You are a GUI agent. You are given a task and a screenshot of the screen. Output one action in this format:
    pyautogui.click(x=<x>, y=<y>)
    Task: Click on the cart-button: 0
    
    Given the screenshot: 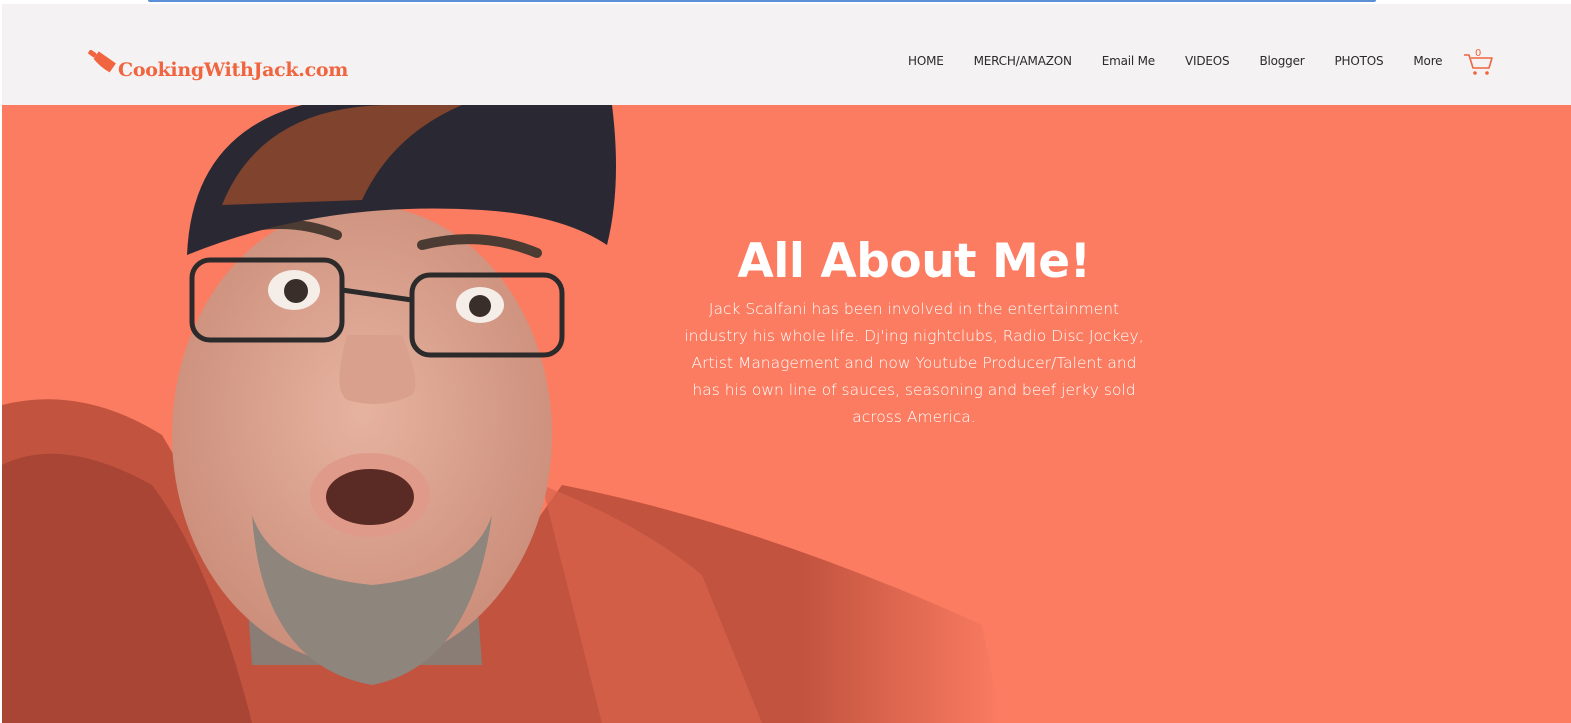 What is the action you would take?
    pyautogui.click(x=1479, y=62)
    